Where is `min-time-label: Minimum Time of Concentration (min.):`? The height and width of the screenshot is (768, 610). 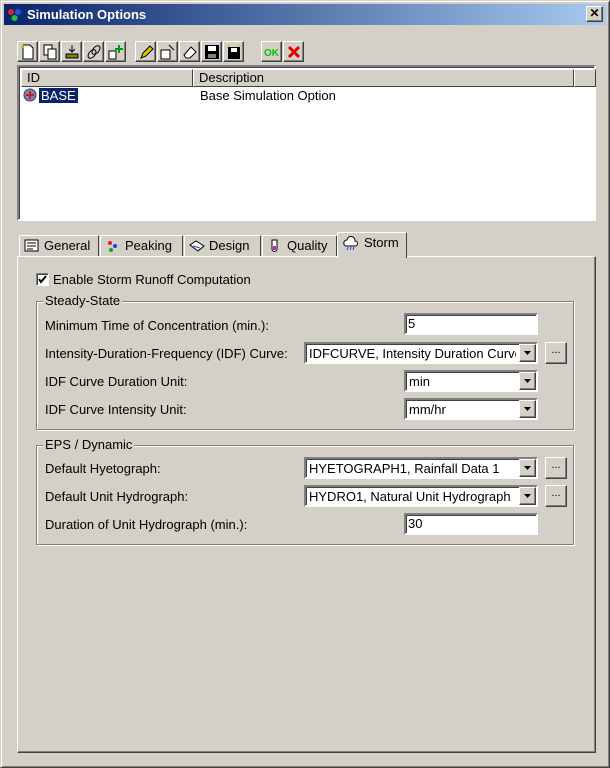 min-time-label: Minimum Time of Concentration (min.): is located at coordinates (157, 325).